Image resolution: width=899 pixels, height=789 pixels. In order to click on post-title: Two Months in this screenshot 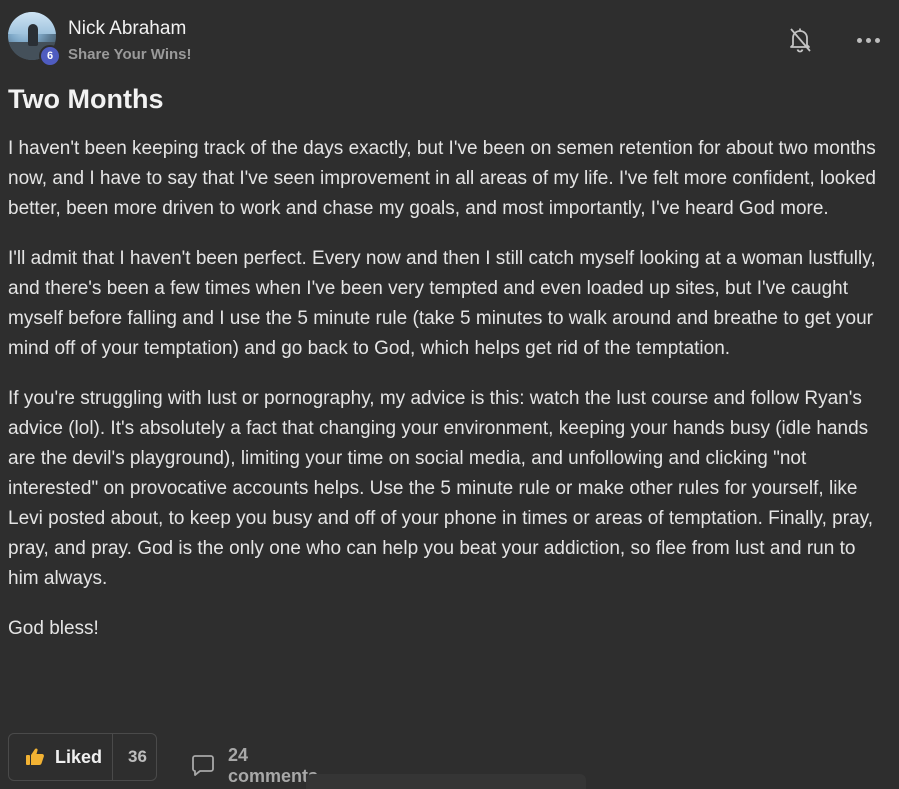, I will do `click(86, 99)`.